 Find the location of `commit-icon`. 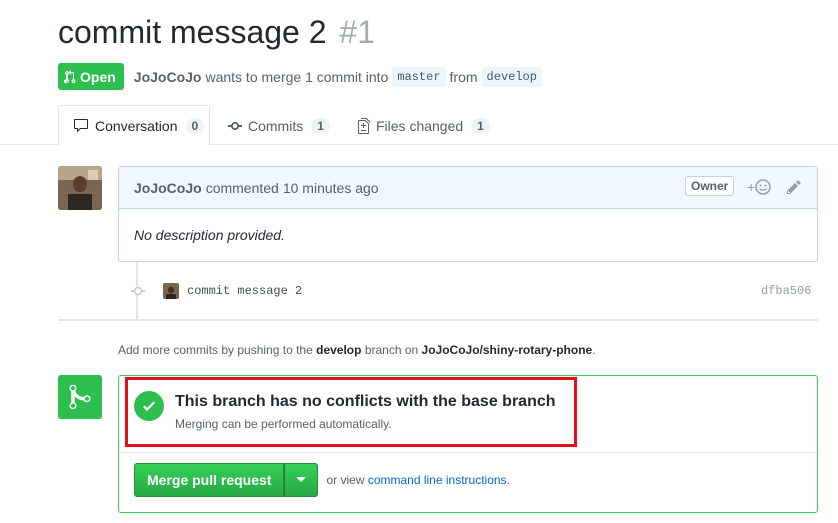

commit-icon is located at coordinates (235, 125).